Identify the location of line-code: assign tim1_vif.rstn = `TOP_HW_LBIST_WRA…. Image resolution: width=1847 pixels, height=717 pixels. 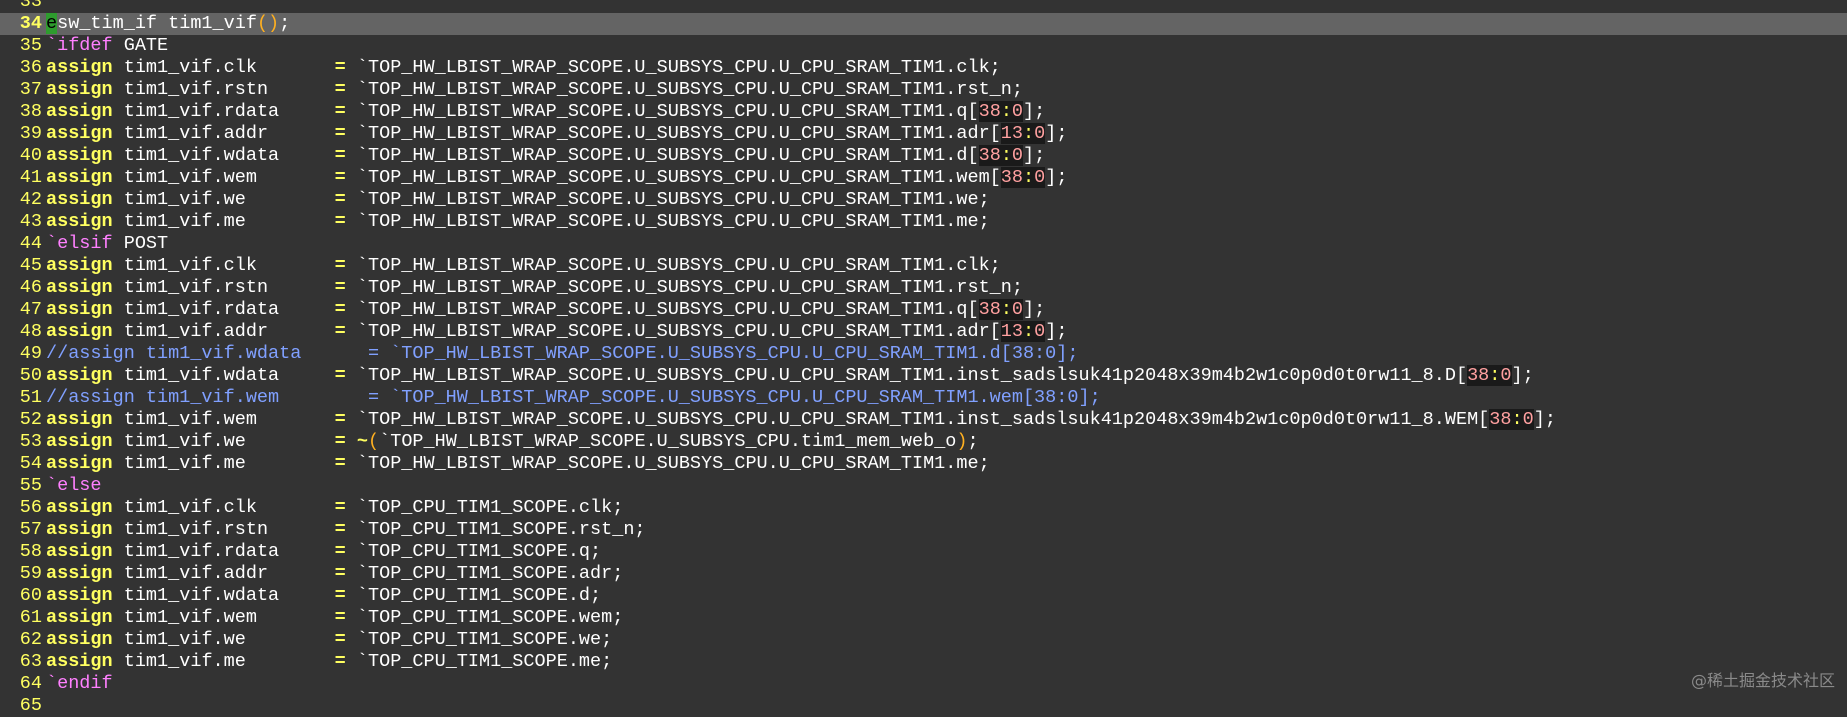
(532, 90).